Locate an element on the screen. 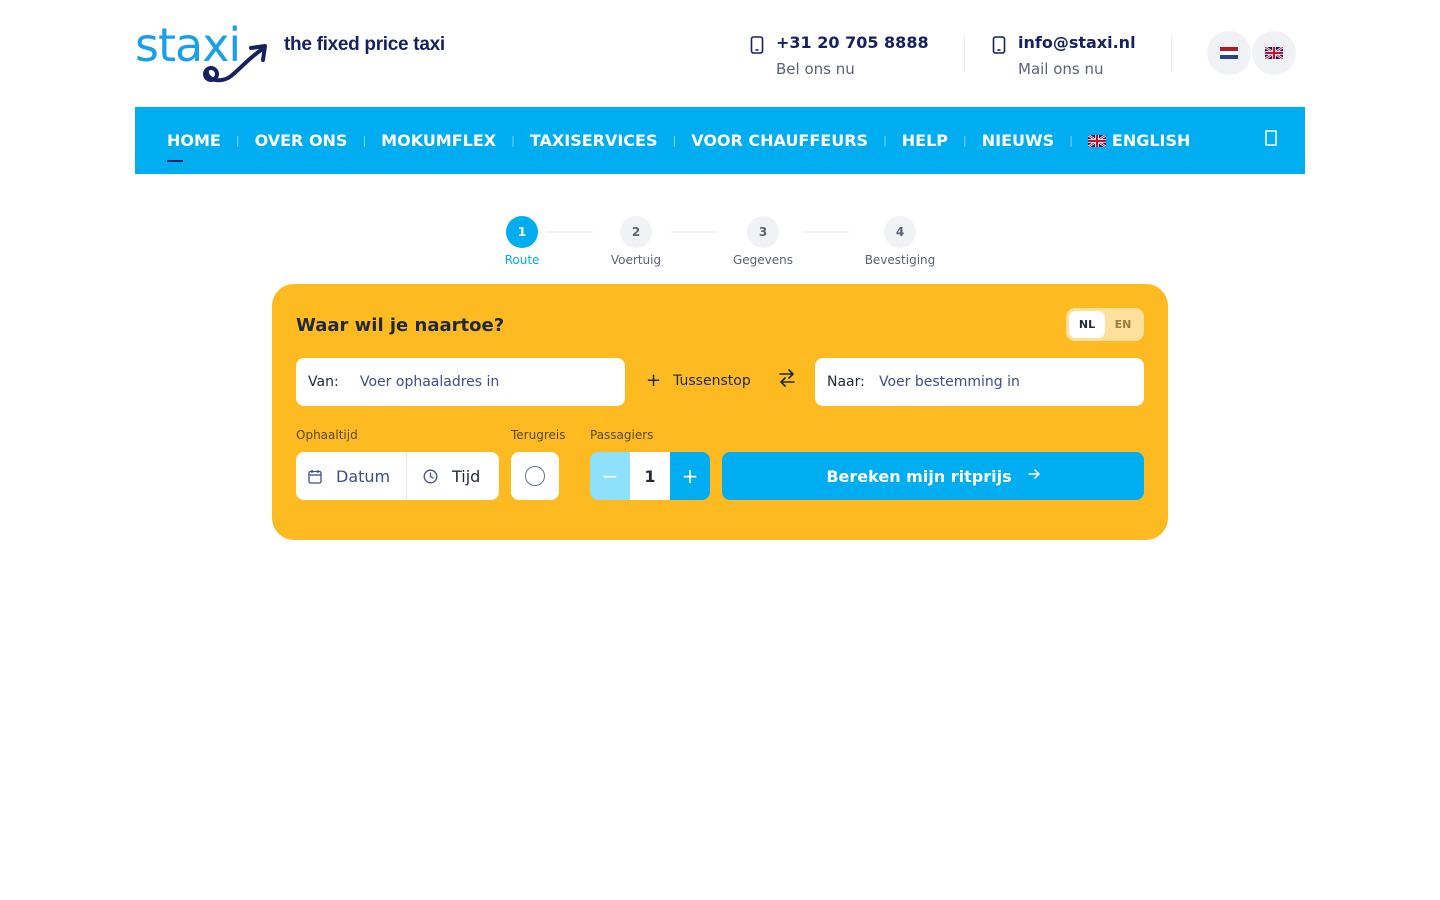 This screenshot has height=900, width=1440. nav-label: TAXISERVICES is located at coordinates (593, 140).